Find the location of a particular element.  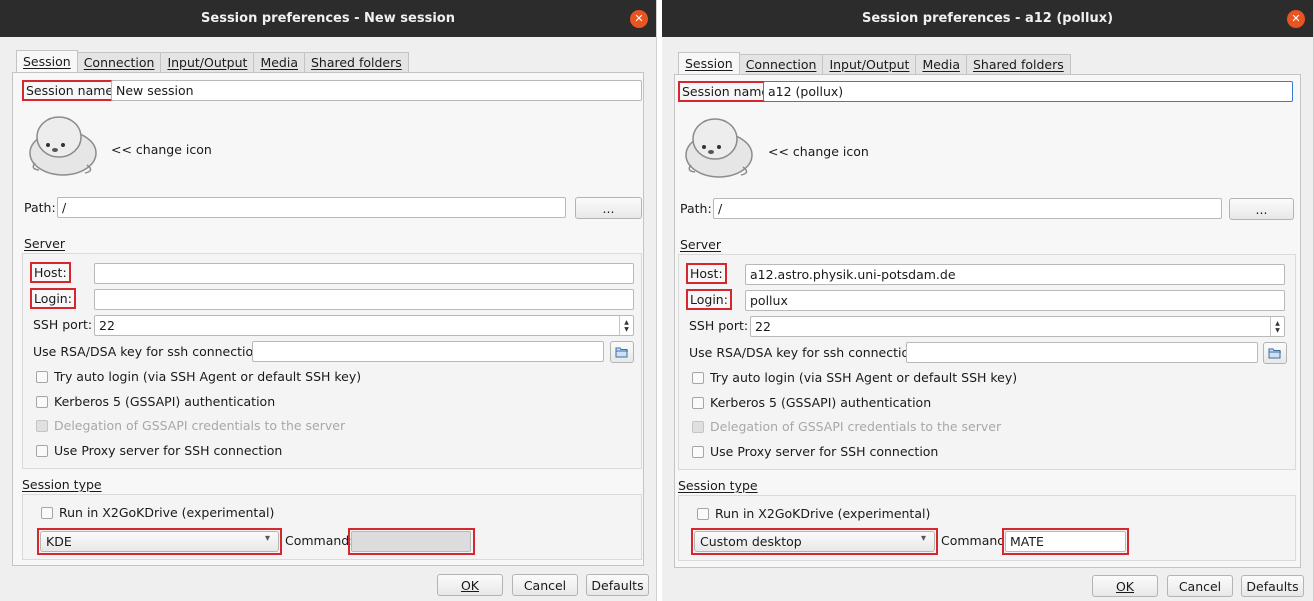

window-titlebar: Session preferences - New session ✕ is located at coordinates (328, 18).